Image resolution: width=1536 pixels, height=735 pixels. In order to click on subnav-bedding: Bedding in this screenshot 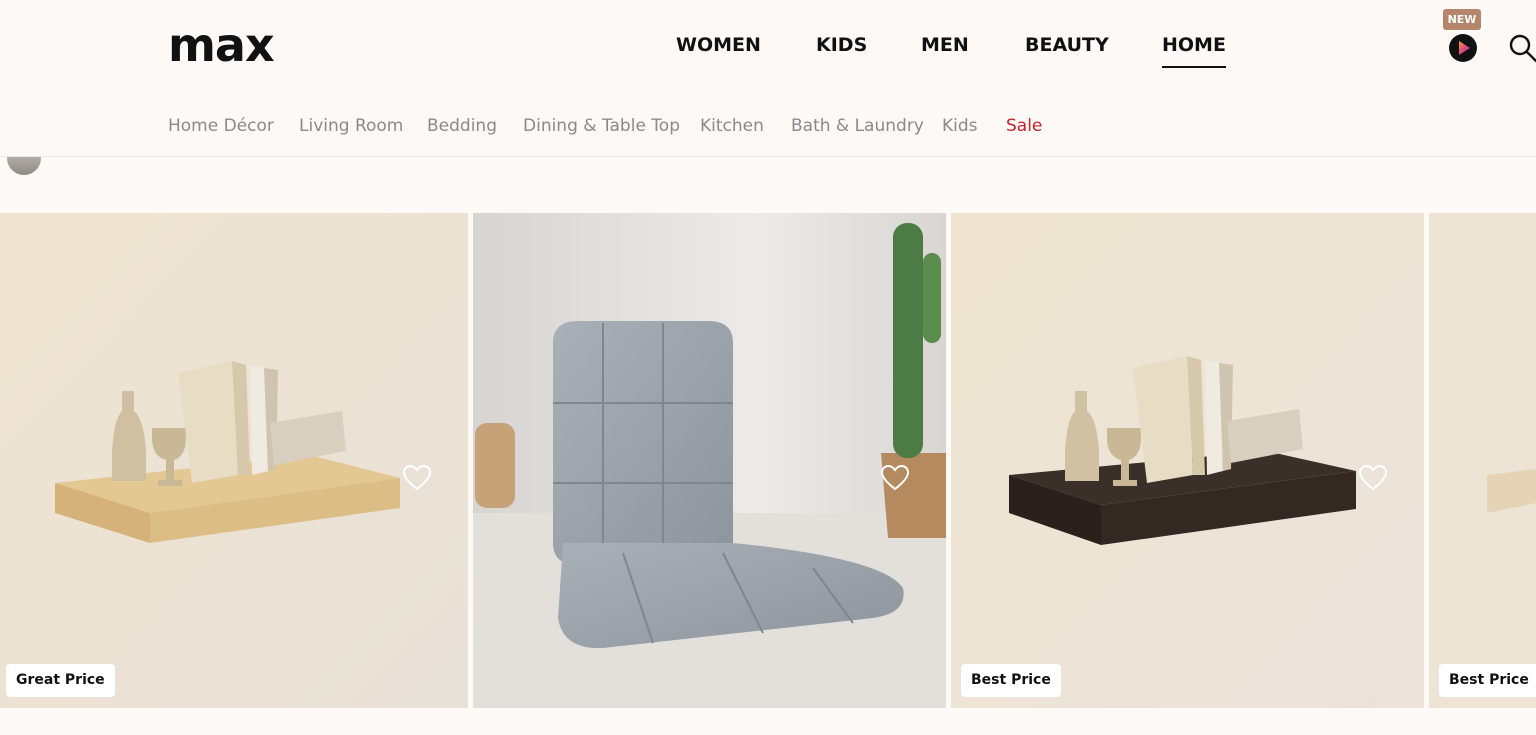, I will do `click(462, 126)`.